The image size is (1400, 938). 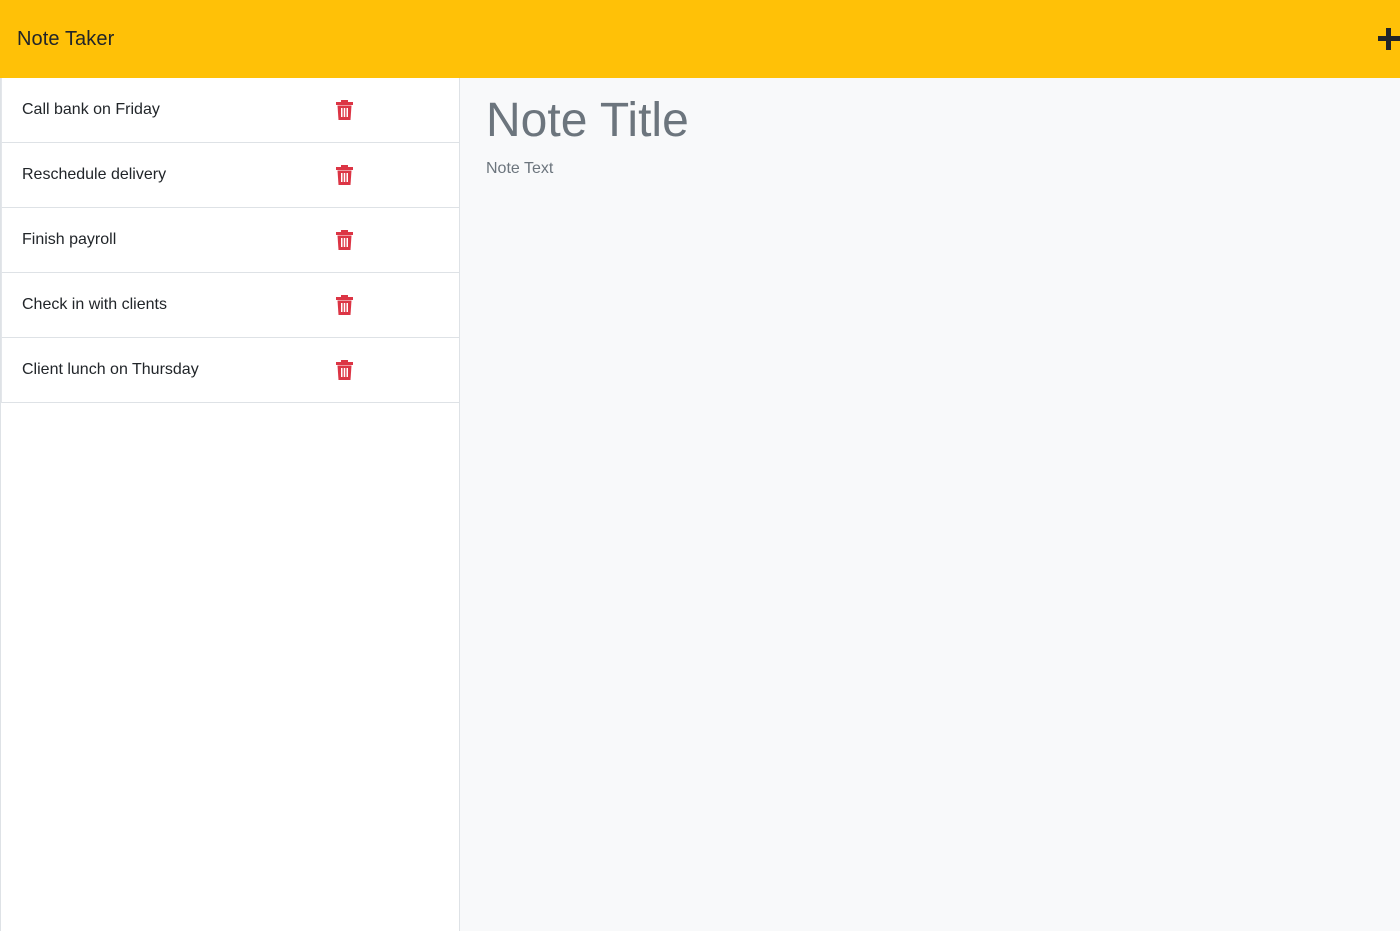 What do you see at coordinates (700, 934) in the screenshot?
I see `page-bottom-strip` at bounding box center [700, 934].